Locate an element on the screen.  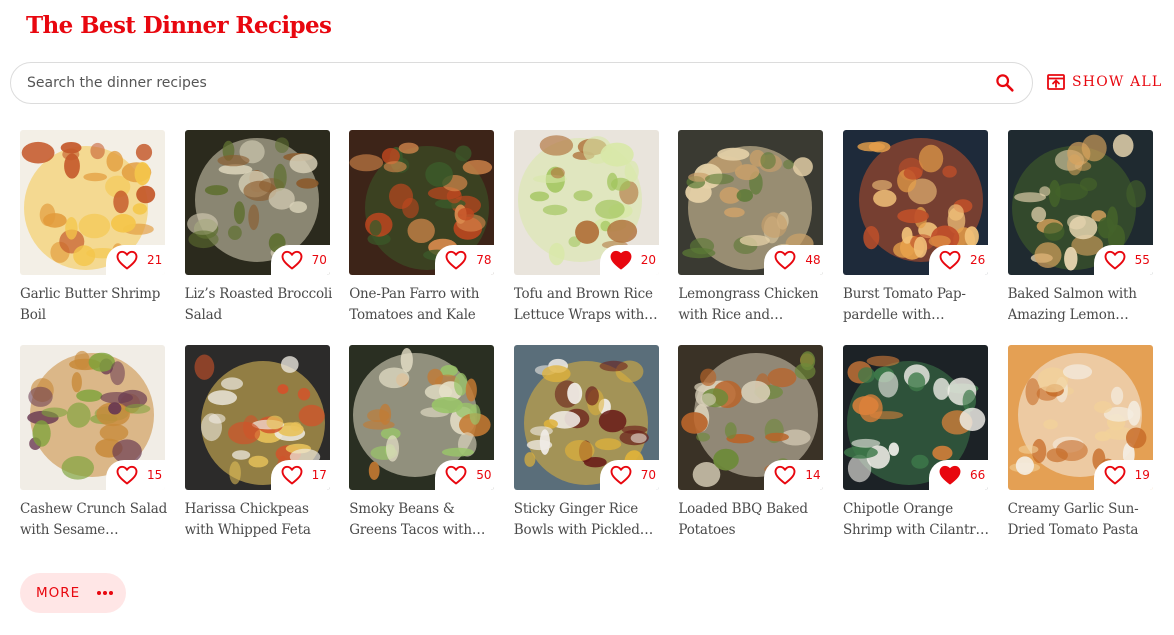
page-title: The Best Dinner Recipes is located at coordinates (179, 25).